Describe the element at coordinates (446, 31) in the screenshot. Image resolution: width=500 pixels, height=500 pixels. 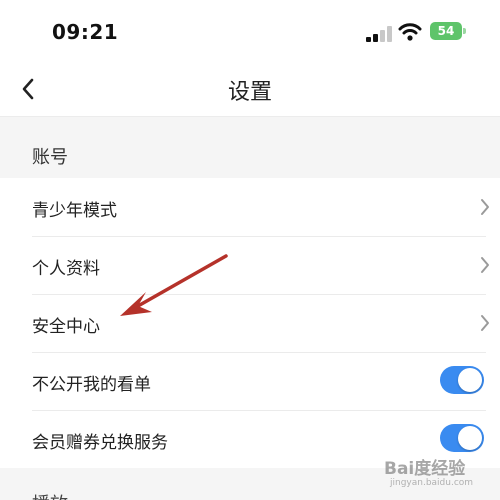
I see `battery-level: 54` at that location.